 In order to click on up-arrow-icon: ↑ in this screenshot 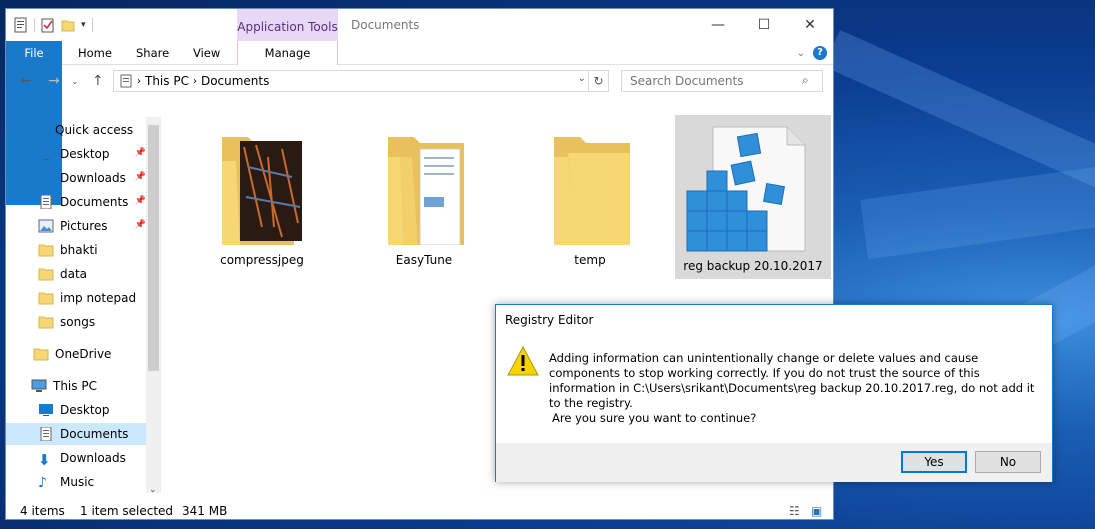, I will do `click(98, 81)`.